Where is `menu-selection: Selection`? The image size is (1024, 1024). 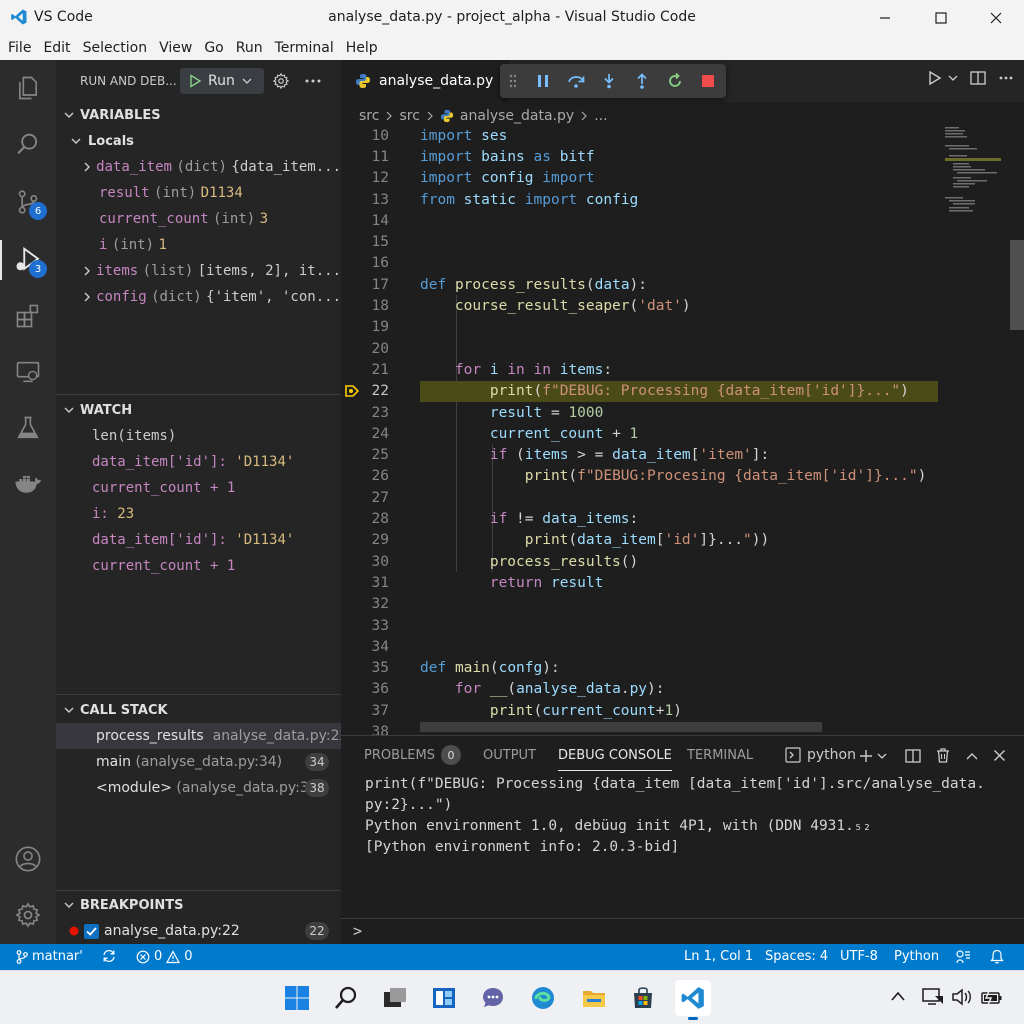
menu-selection: Selection is located at coordinates (117, 48).